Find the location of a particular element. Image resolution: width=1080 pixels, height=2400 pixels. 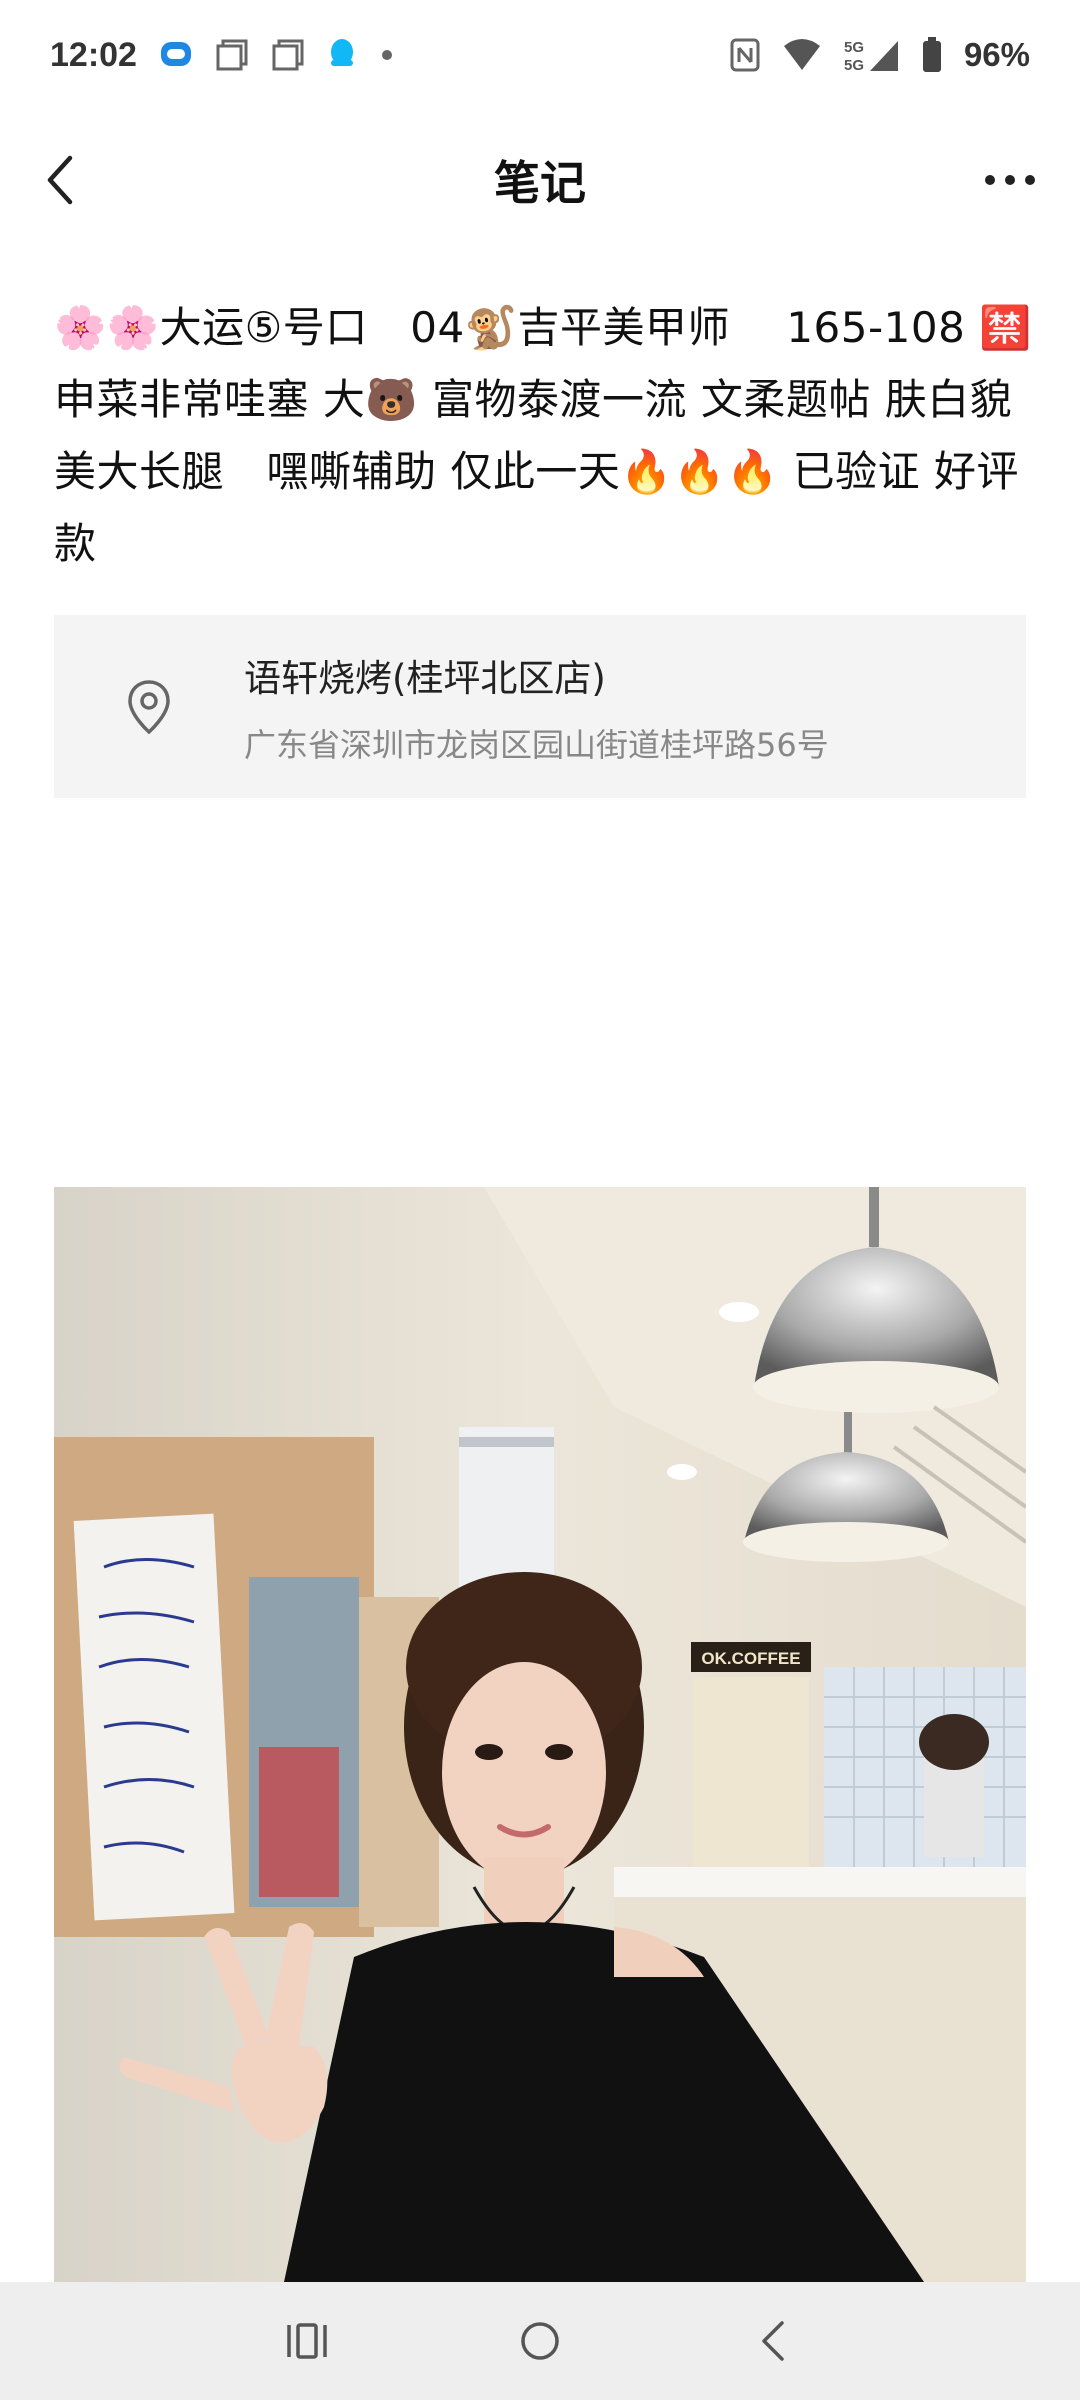

system-back-button is located at coordinates (773, 2341).